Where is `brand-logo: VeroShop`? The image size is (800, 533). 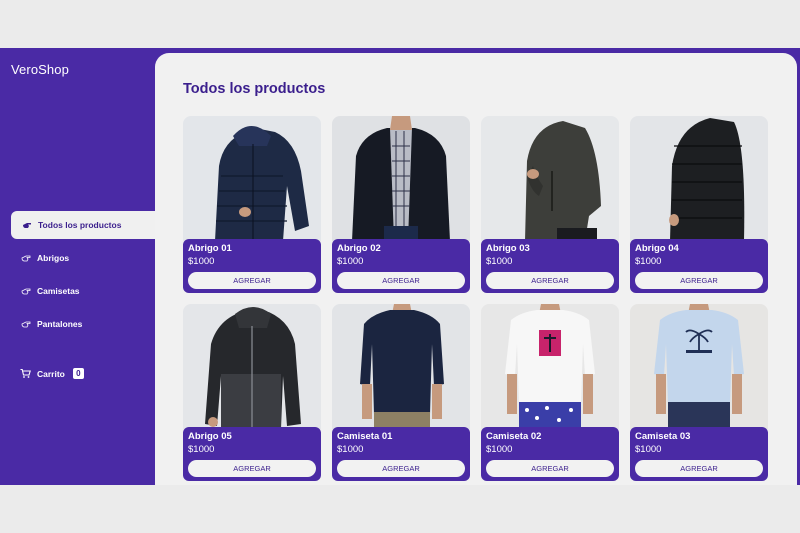
brand-logo: VeroShop is located at coordinates (40, 69).